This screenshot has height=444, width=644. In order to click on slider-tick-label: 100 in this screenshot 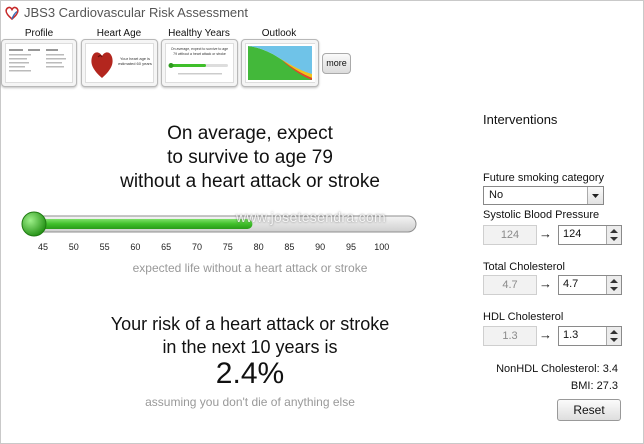, I will do `click(382, 247)`.